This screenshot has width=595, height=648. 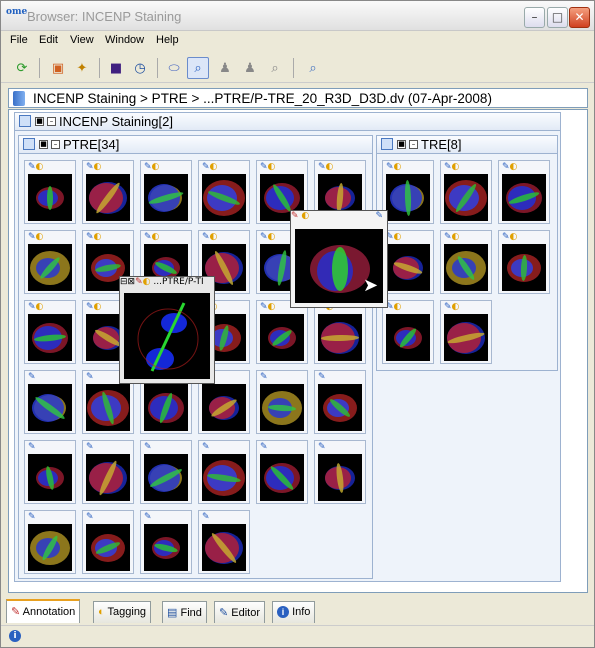 What do you see at coordinates (339, 259) in the screenshot?
I see `thumbnail-popup-large: ✎ ◐ ✎ ➤` at bounding box center [339, 259].